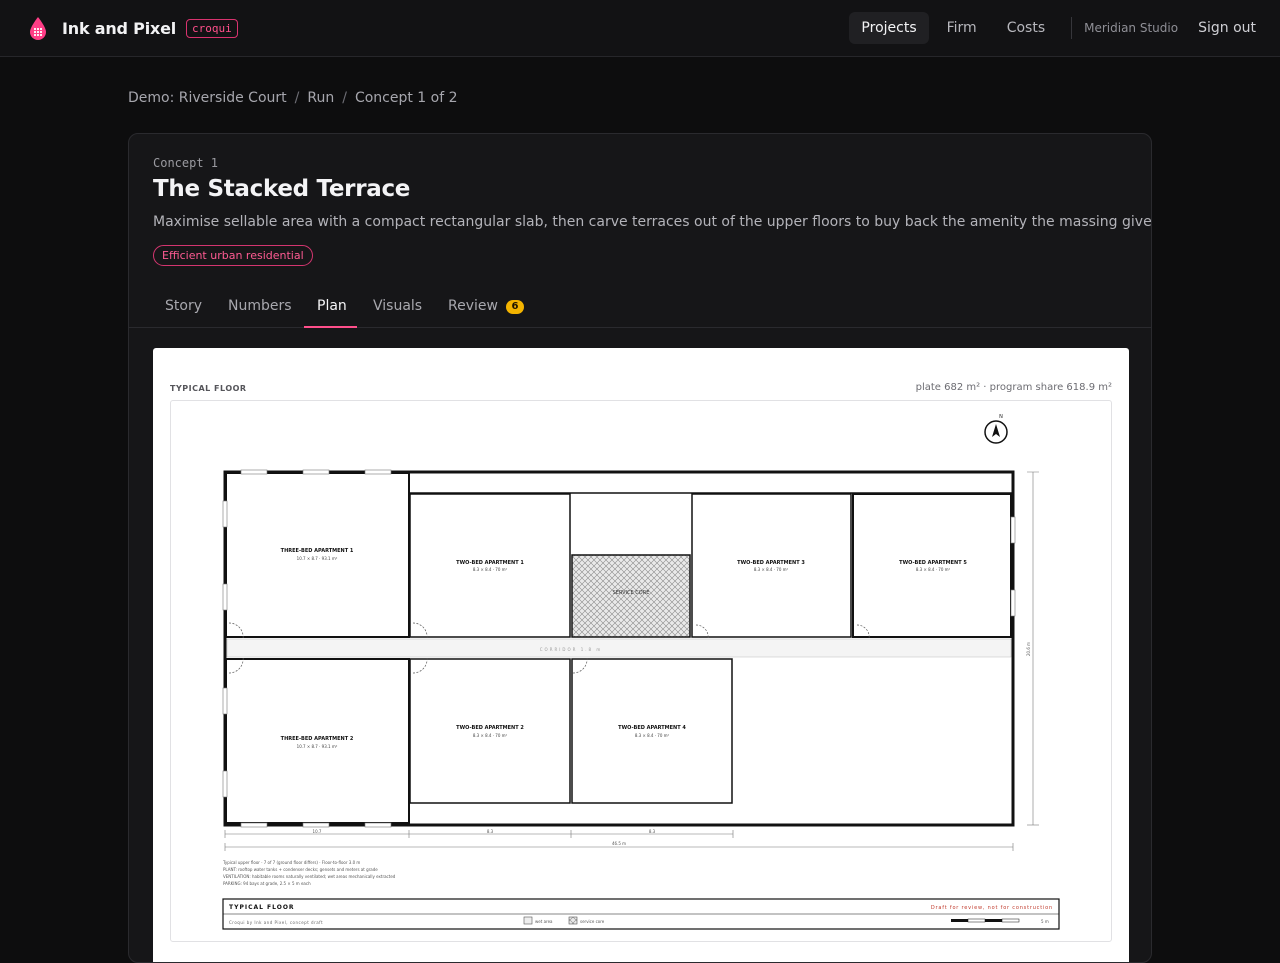 The image size is (1280, 963). What do you see at coordinates (1013, 387) in the screenshot?
I see `plan-meta: plate 682 m² · program share 618.9 m²` at bounding box center [1013, 387].